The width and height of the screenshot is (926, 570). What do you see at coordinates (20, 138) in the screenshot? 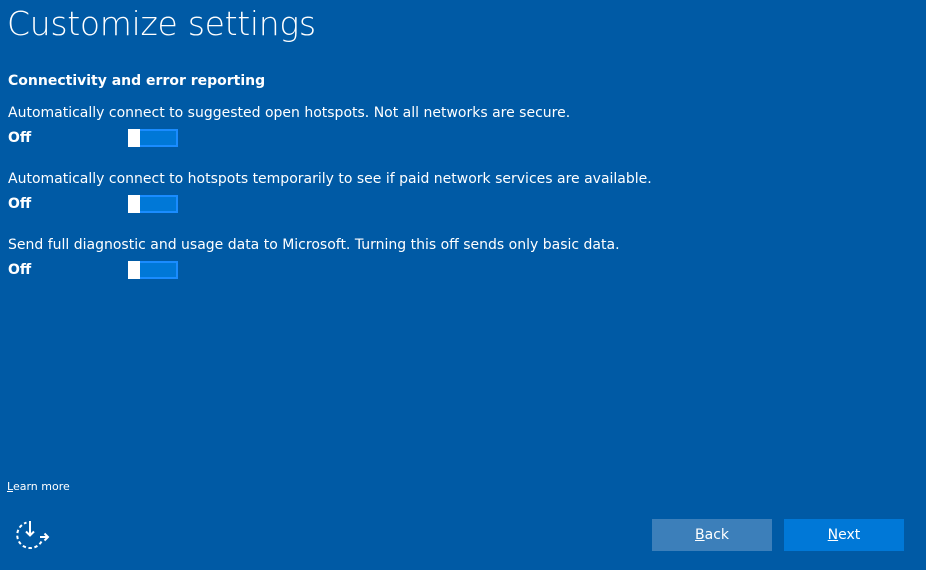
I see `setting-state-open-hotspots: Off` at bounding box center [20, 138].